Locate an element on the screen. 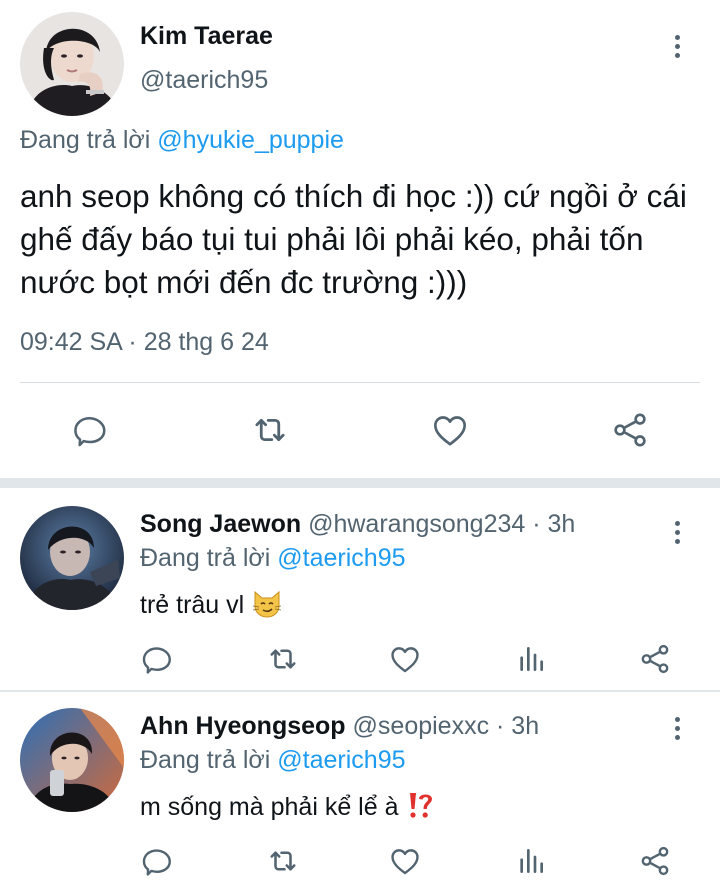 This screenshot has width=720, height=895. divider is located at coordinates (360, 382).